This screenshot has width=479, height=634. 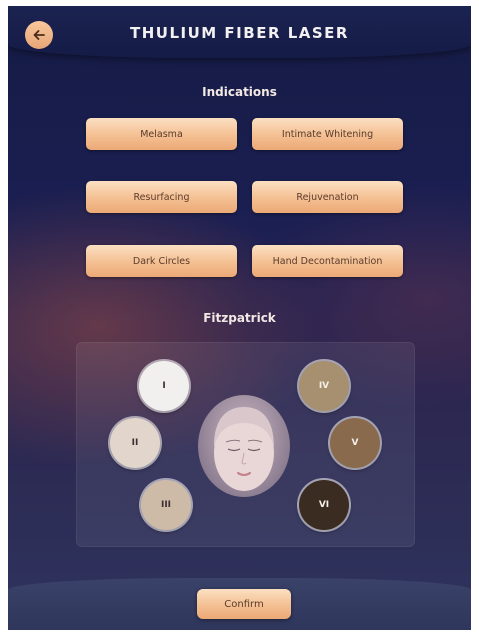 What do you see at coordinates (355, 443) in the screenshot?
I see `skin-type-v-button: V` at bounding box center [355, 443].